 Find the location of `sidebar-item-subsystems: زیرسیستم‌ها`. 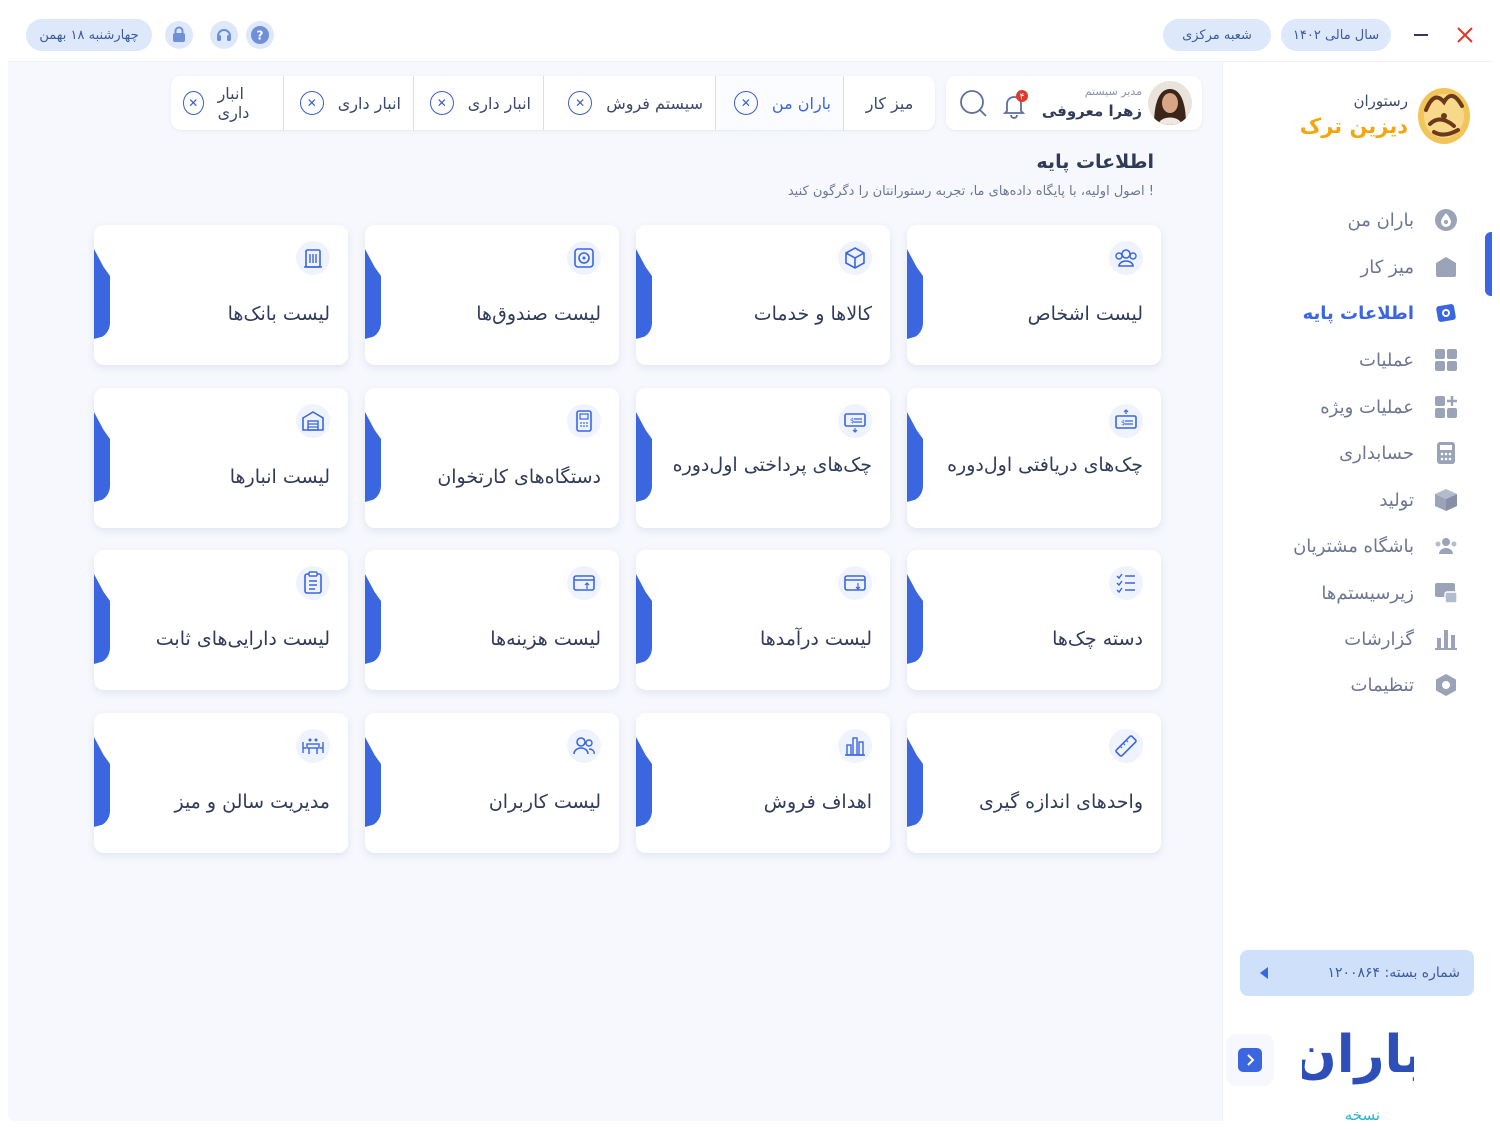

sidebar-item-subsystems: زیرسیستم‌ها is located at coordinates (1357, 593).